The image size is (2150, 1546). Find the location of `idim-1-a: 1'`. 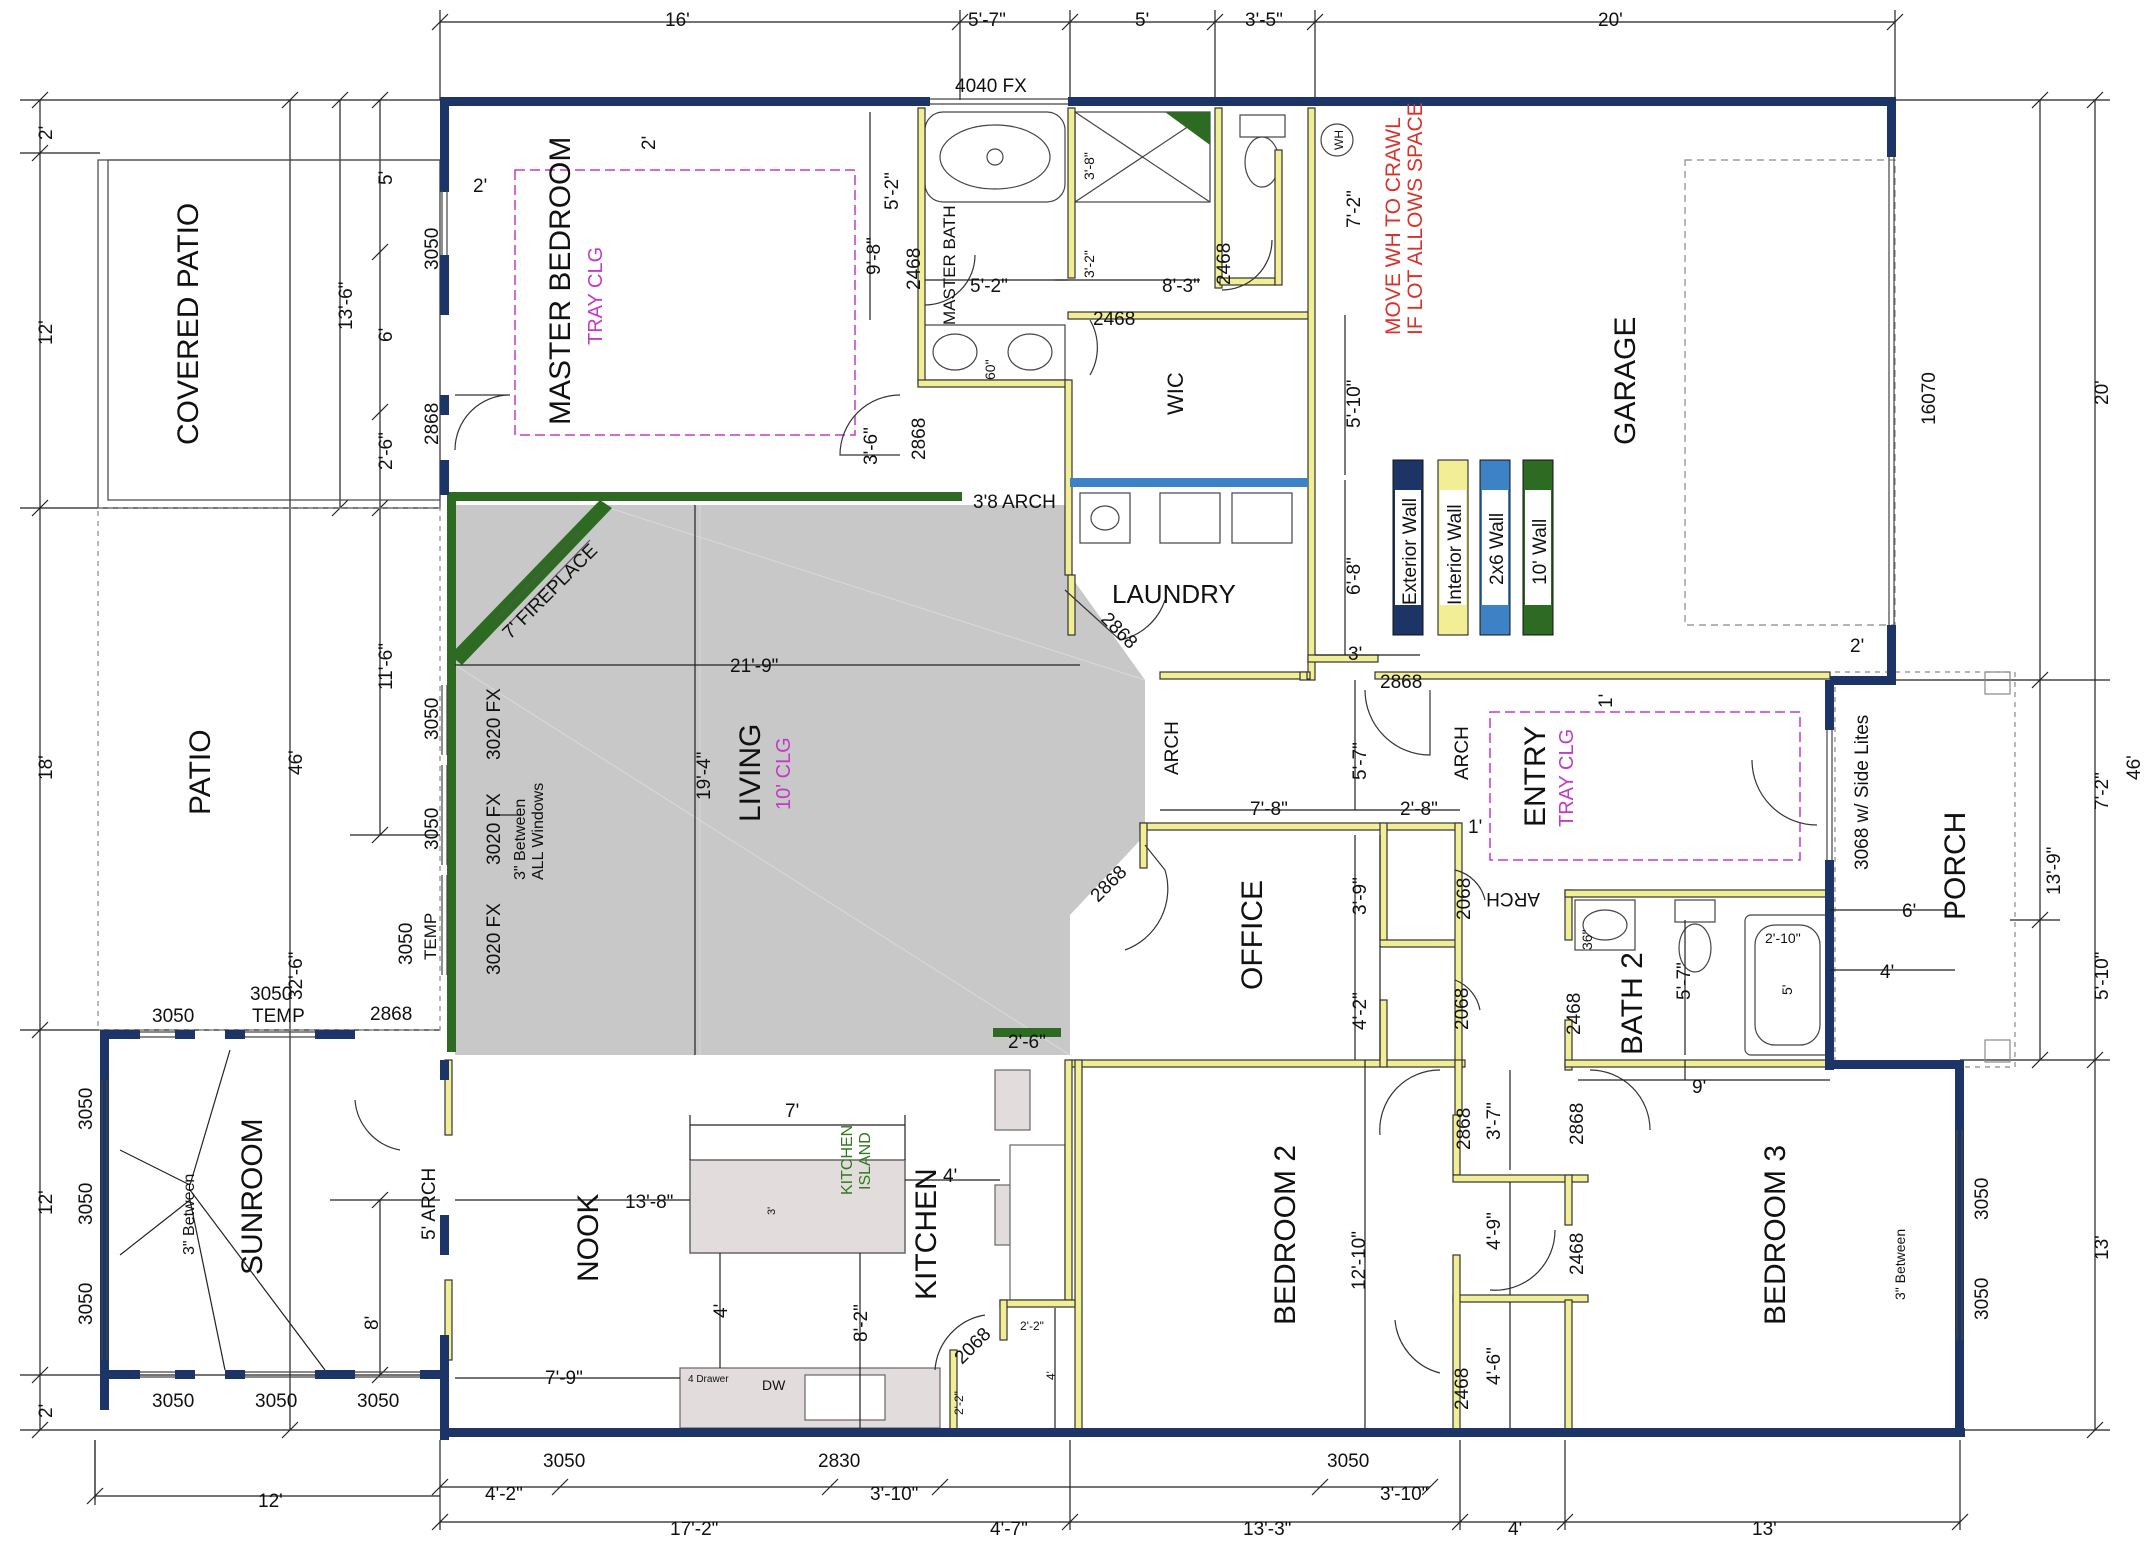

idim-1-a: 1' is located at coordinates (1606, 701).